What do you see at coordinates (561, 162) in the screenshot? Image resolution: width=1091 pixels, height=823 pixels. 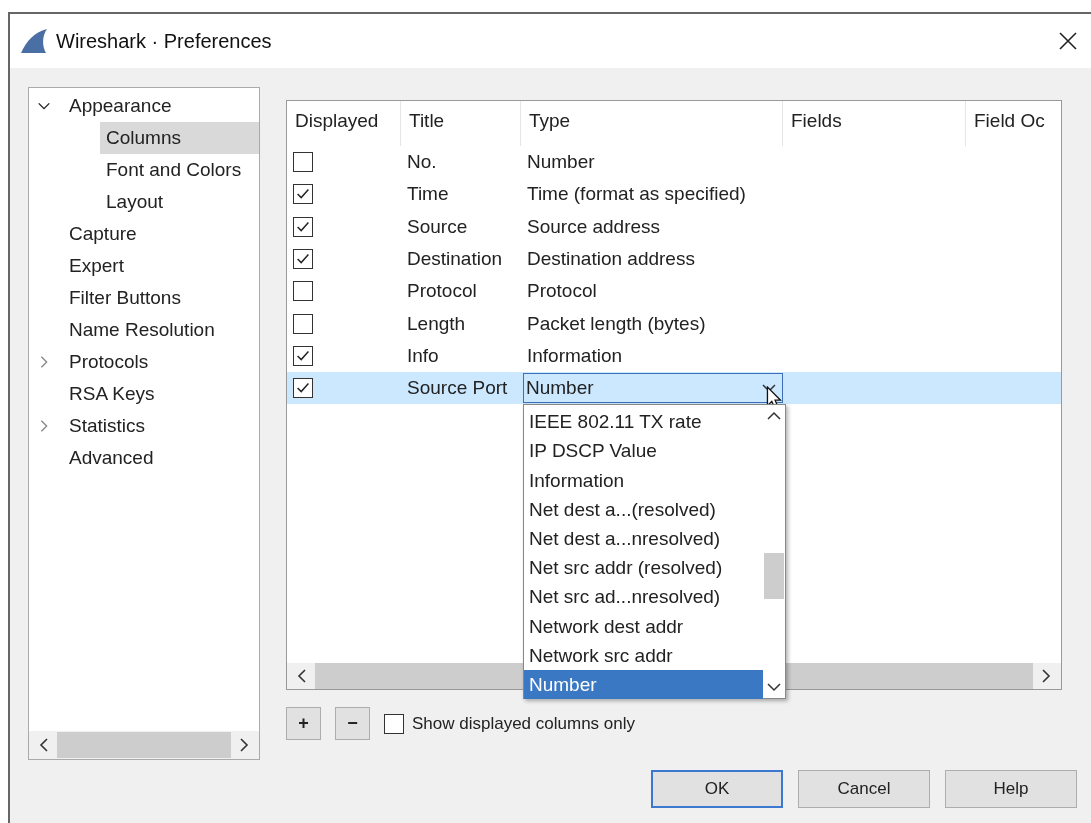 I see `table-cell-text: Number` at bounding box center [561, 162].